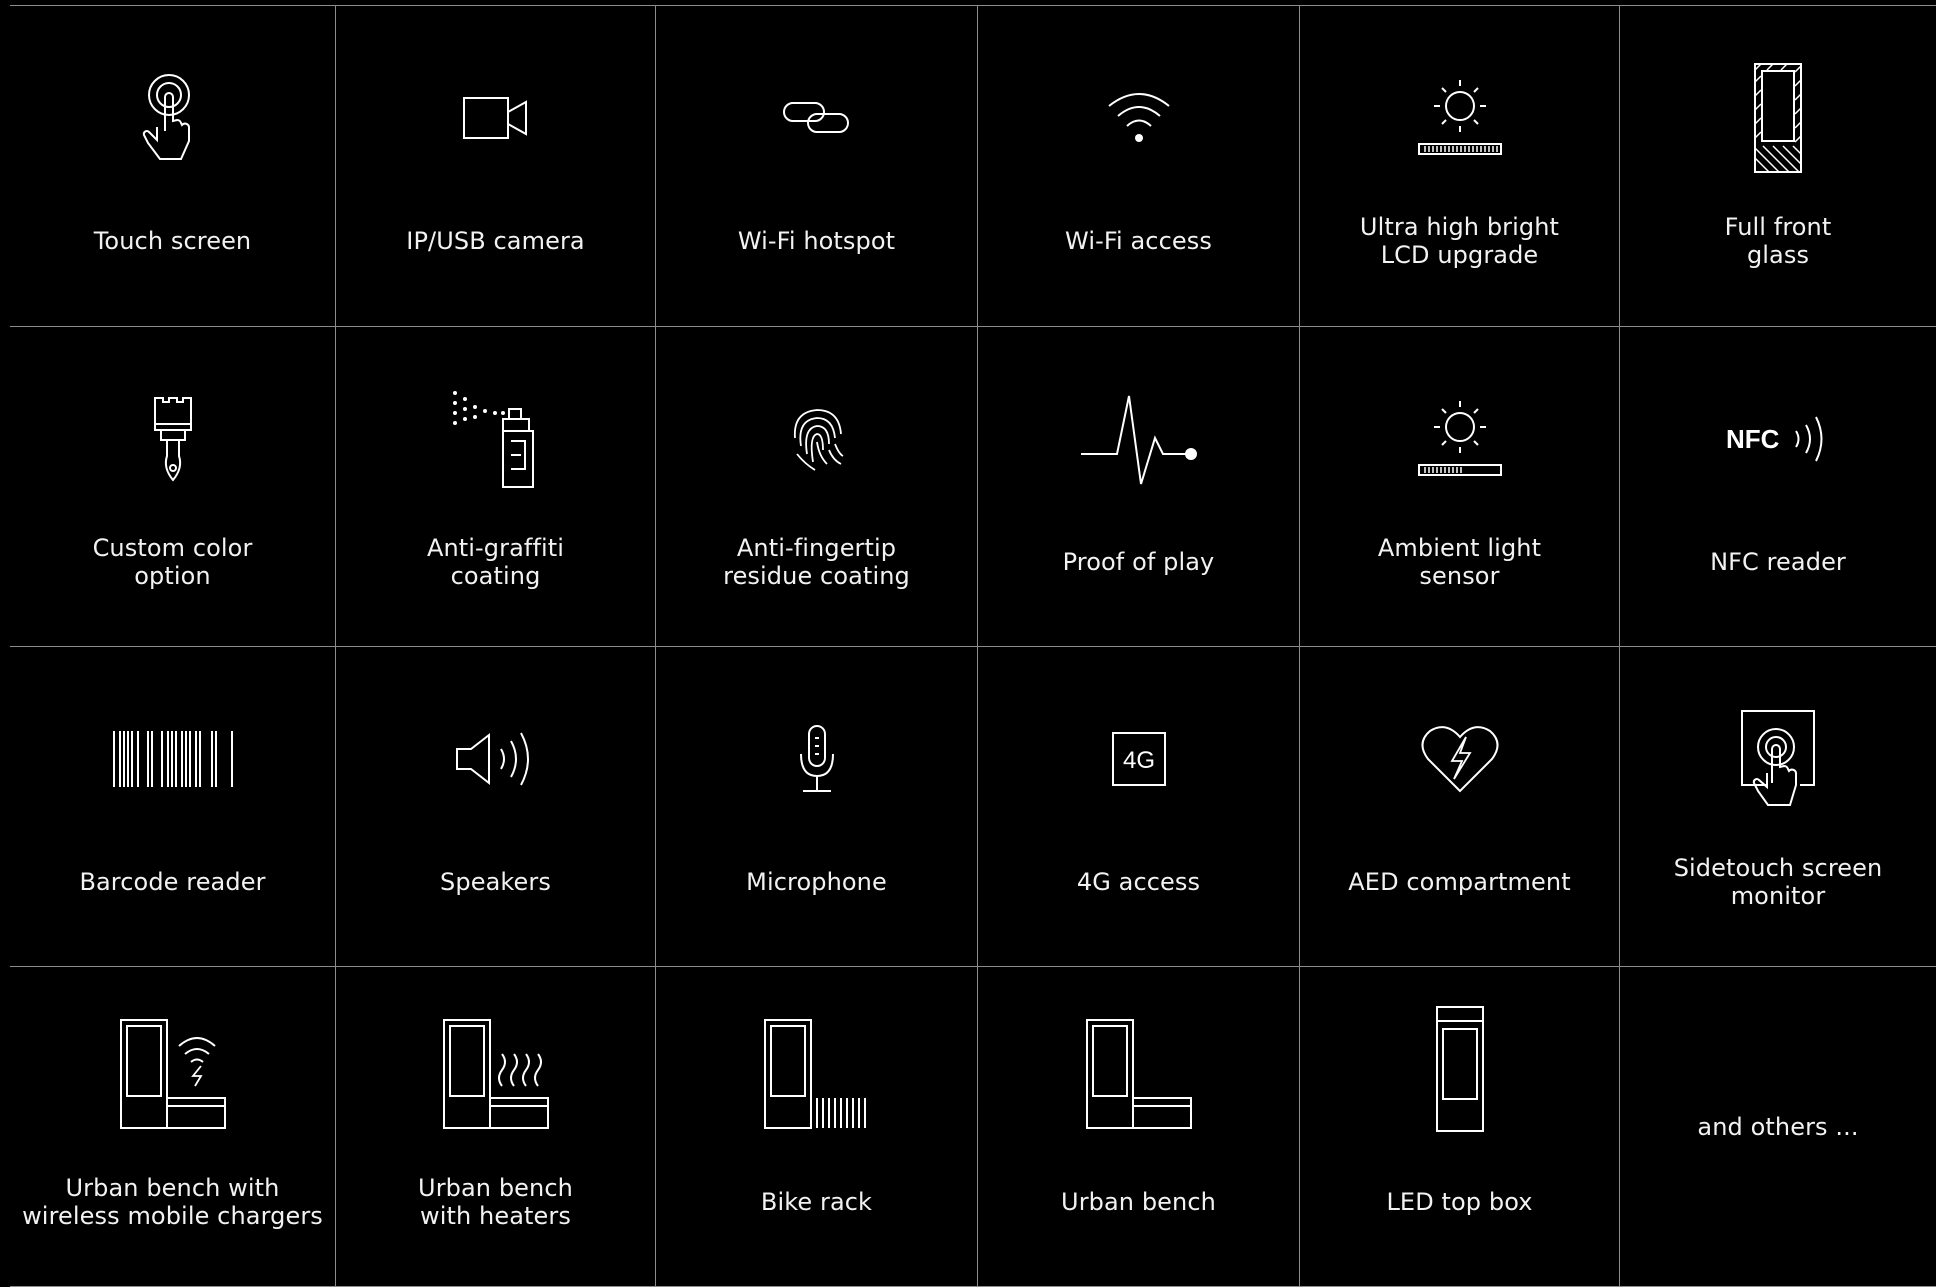 This screenshot has height=1287, width=1936. I want to click on feature-label: Urban bench, so click(1138, 1202).